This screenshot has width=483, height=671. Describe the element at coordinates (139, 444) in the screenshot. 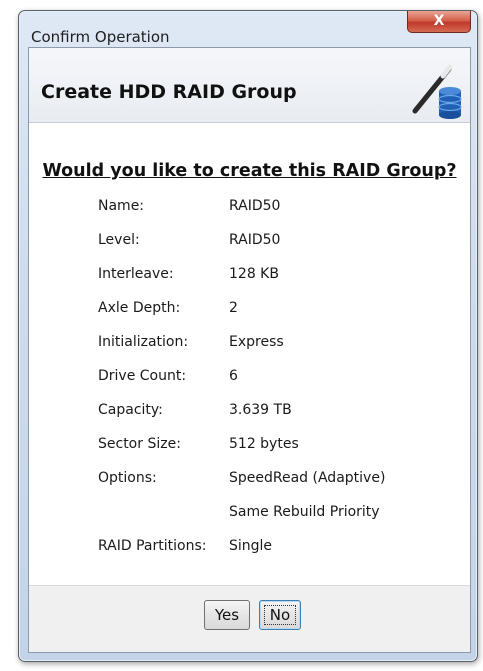

I see `detail-label: Sector Size:` at that location.